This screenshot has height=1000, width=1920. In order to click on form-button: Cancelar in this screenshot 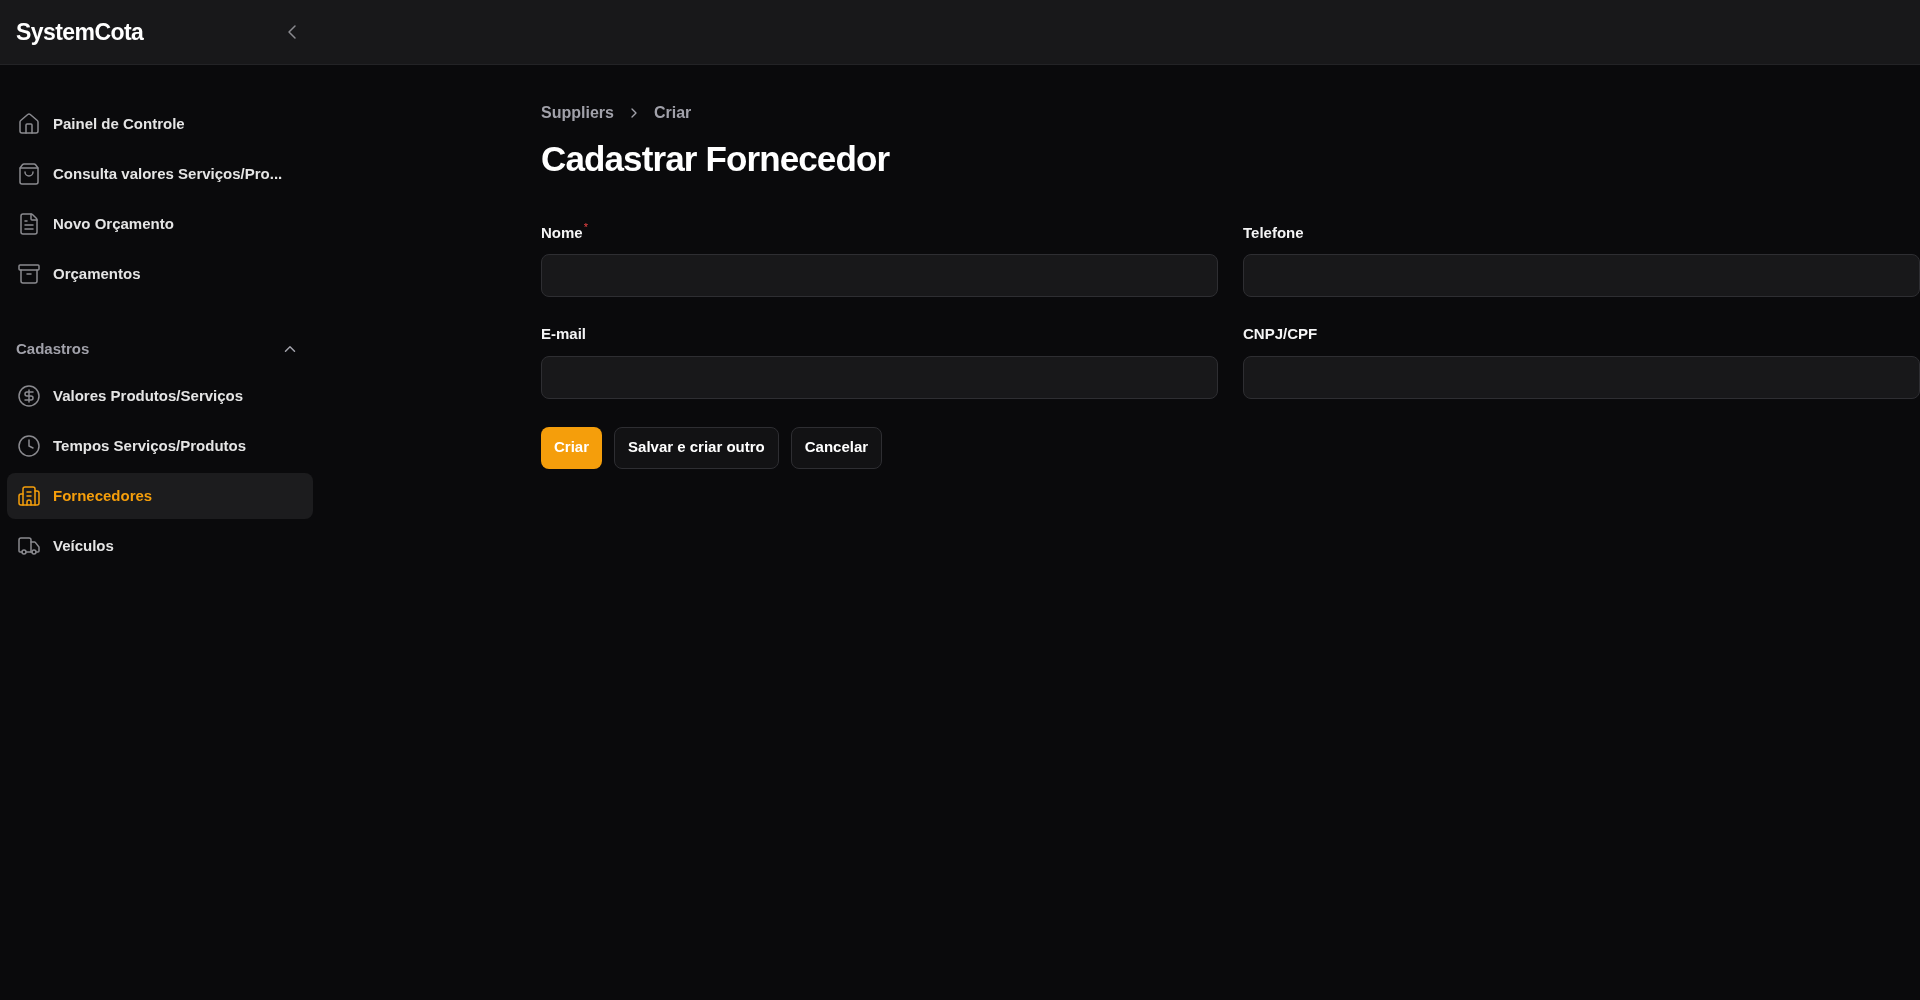, I will do `click(836, 447)`.